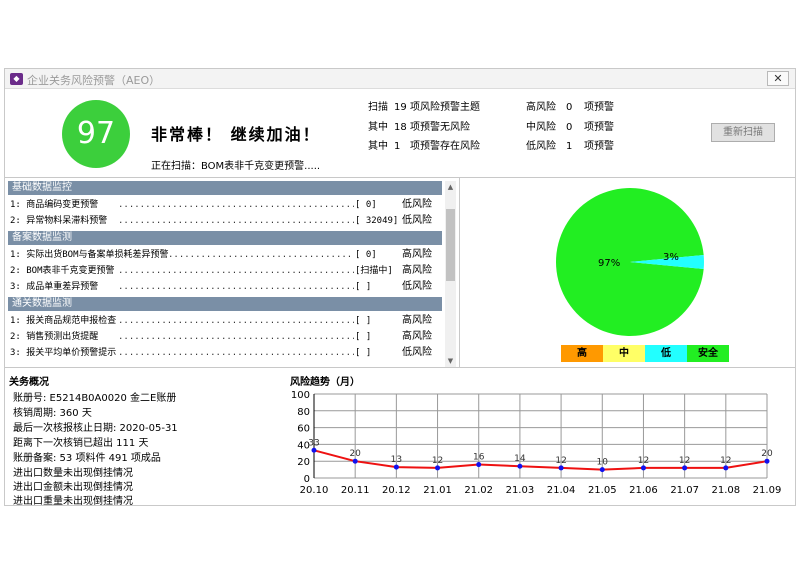 This screenshot has height=573, width=800. Describe the element at coordinates (743, 132) in the screenshot. I see `rescan-button: 重新扫描` at that location.